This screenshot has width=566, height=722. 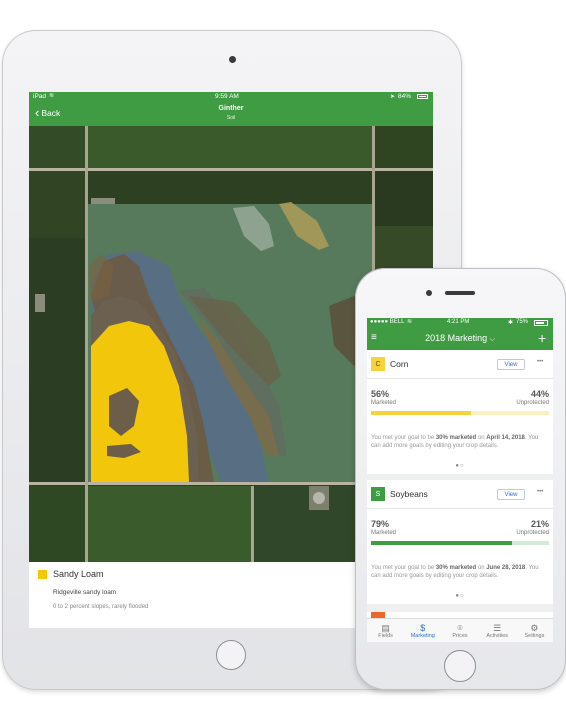 What do you see at coordinates (460, 666) in the screenshot?
I see `iphone-home-button` at bounding box center [460, 666].